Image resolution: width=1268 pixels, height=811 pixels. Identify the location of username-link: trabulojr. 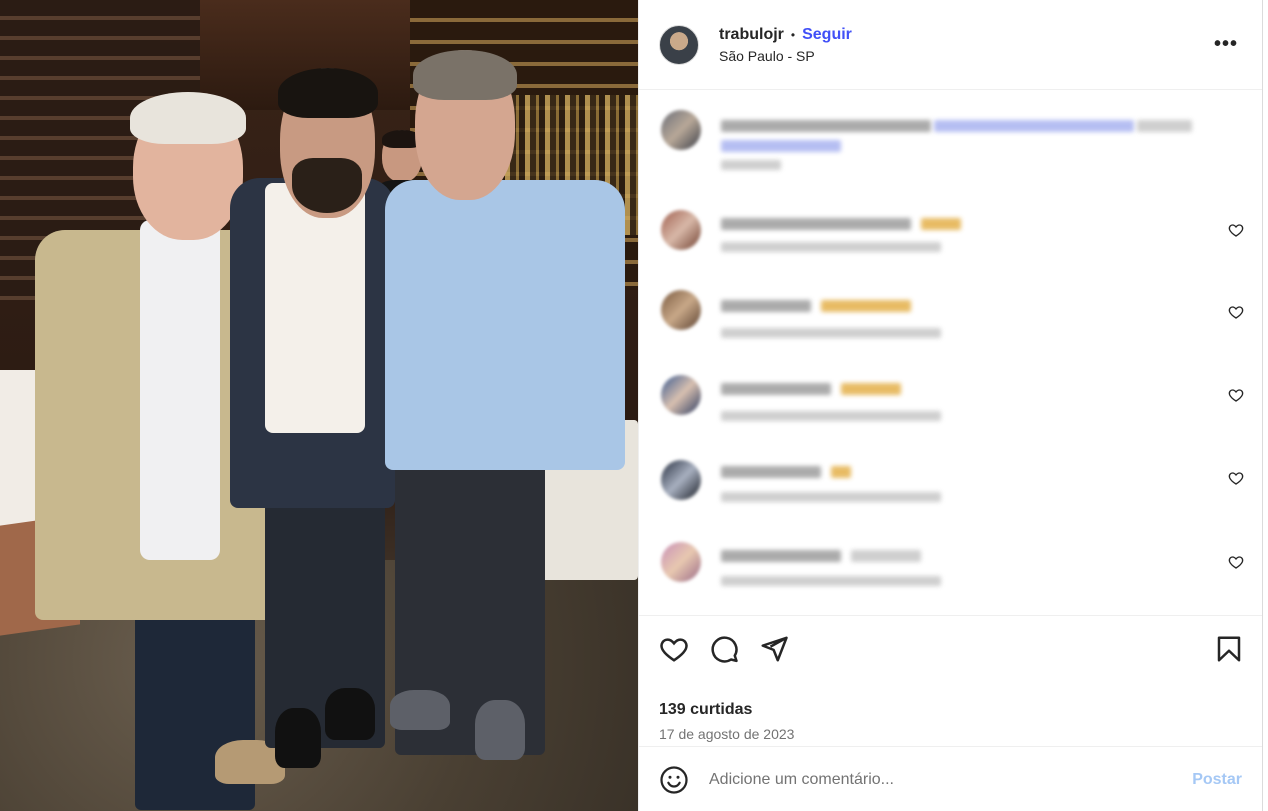
(751, 35).